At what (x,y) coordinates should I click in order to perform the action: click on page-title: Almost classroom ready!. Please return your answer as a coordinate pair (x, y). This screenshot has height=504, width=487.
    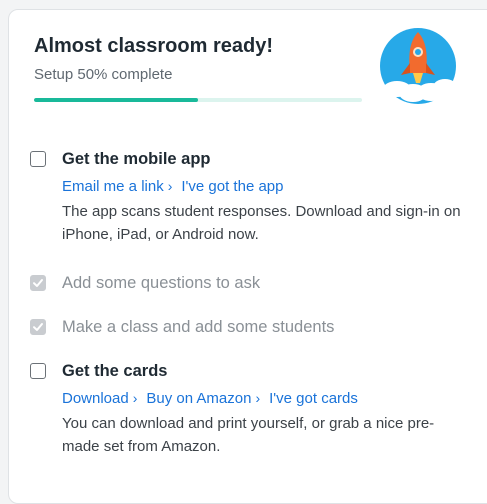
    Looking at the image, I should click on (153, 46).